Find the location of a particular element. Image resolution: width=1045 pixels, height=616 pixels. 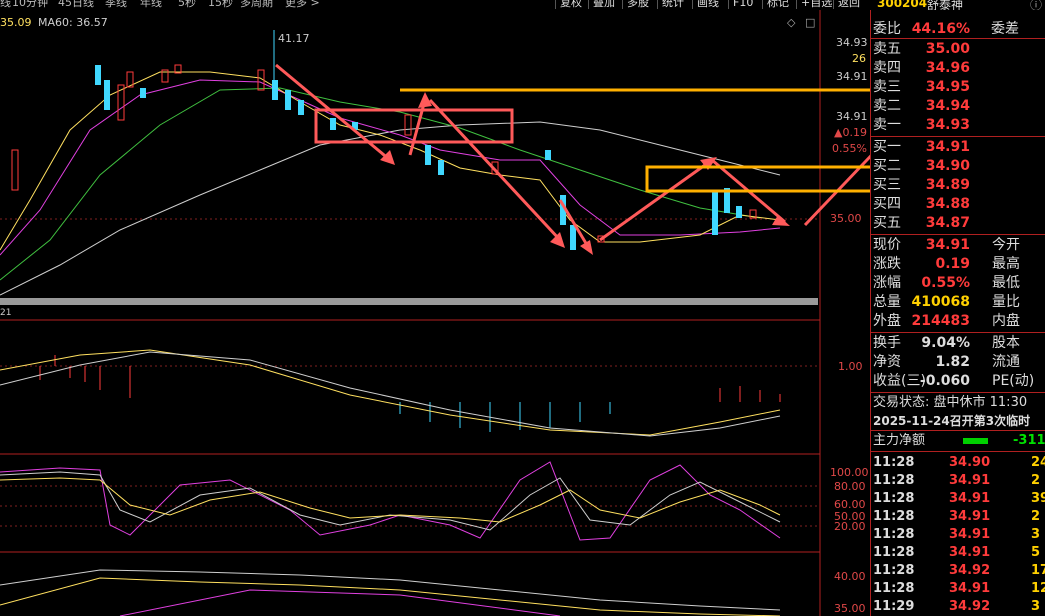

annotation-orange-box is located at coordinates (757, 179).